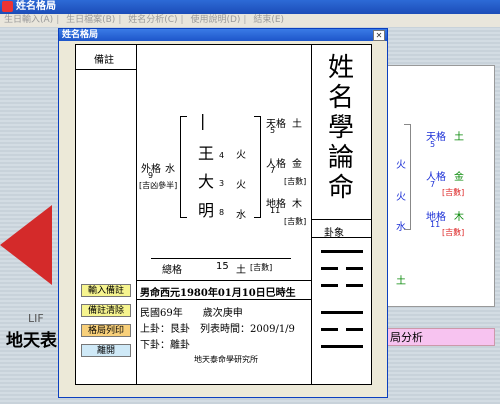 The image size is (500, 404). What do you see at coordinates (106, 330) in the screenshot?
I see `print-chart-button: 格局列印` at bounding box center [106, 330].